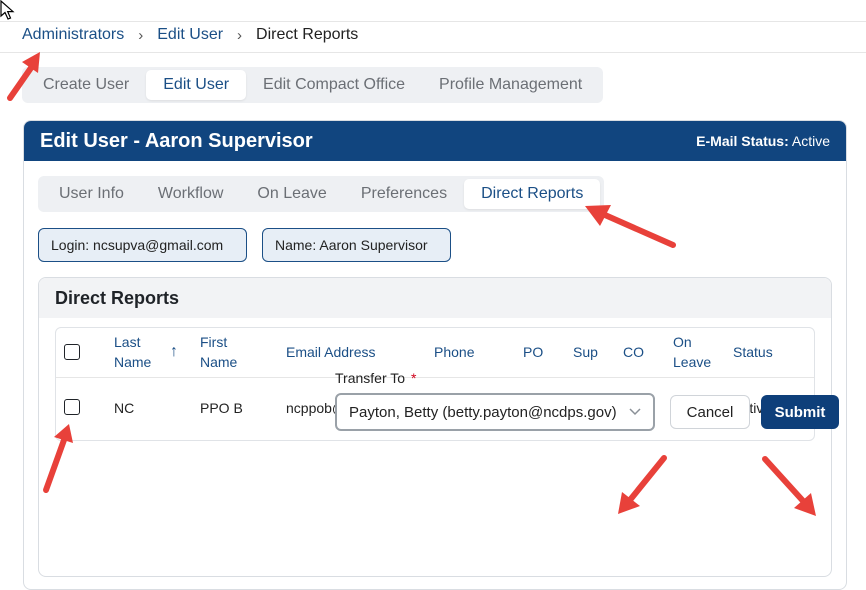  Describe the element at coordinates (58, 458) in the screenshot. I see `arrow-to-row-checkbox-icon` at that location.